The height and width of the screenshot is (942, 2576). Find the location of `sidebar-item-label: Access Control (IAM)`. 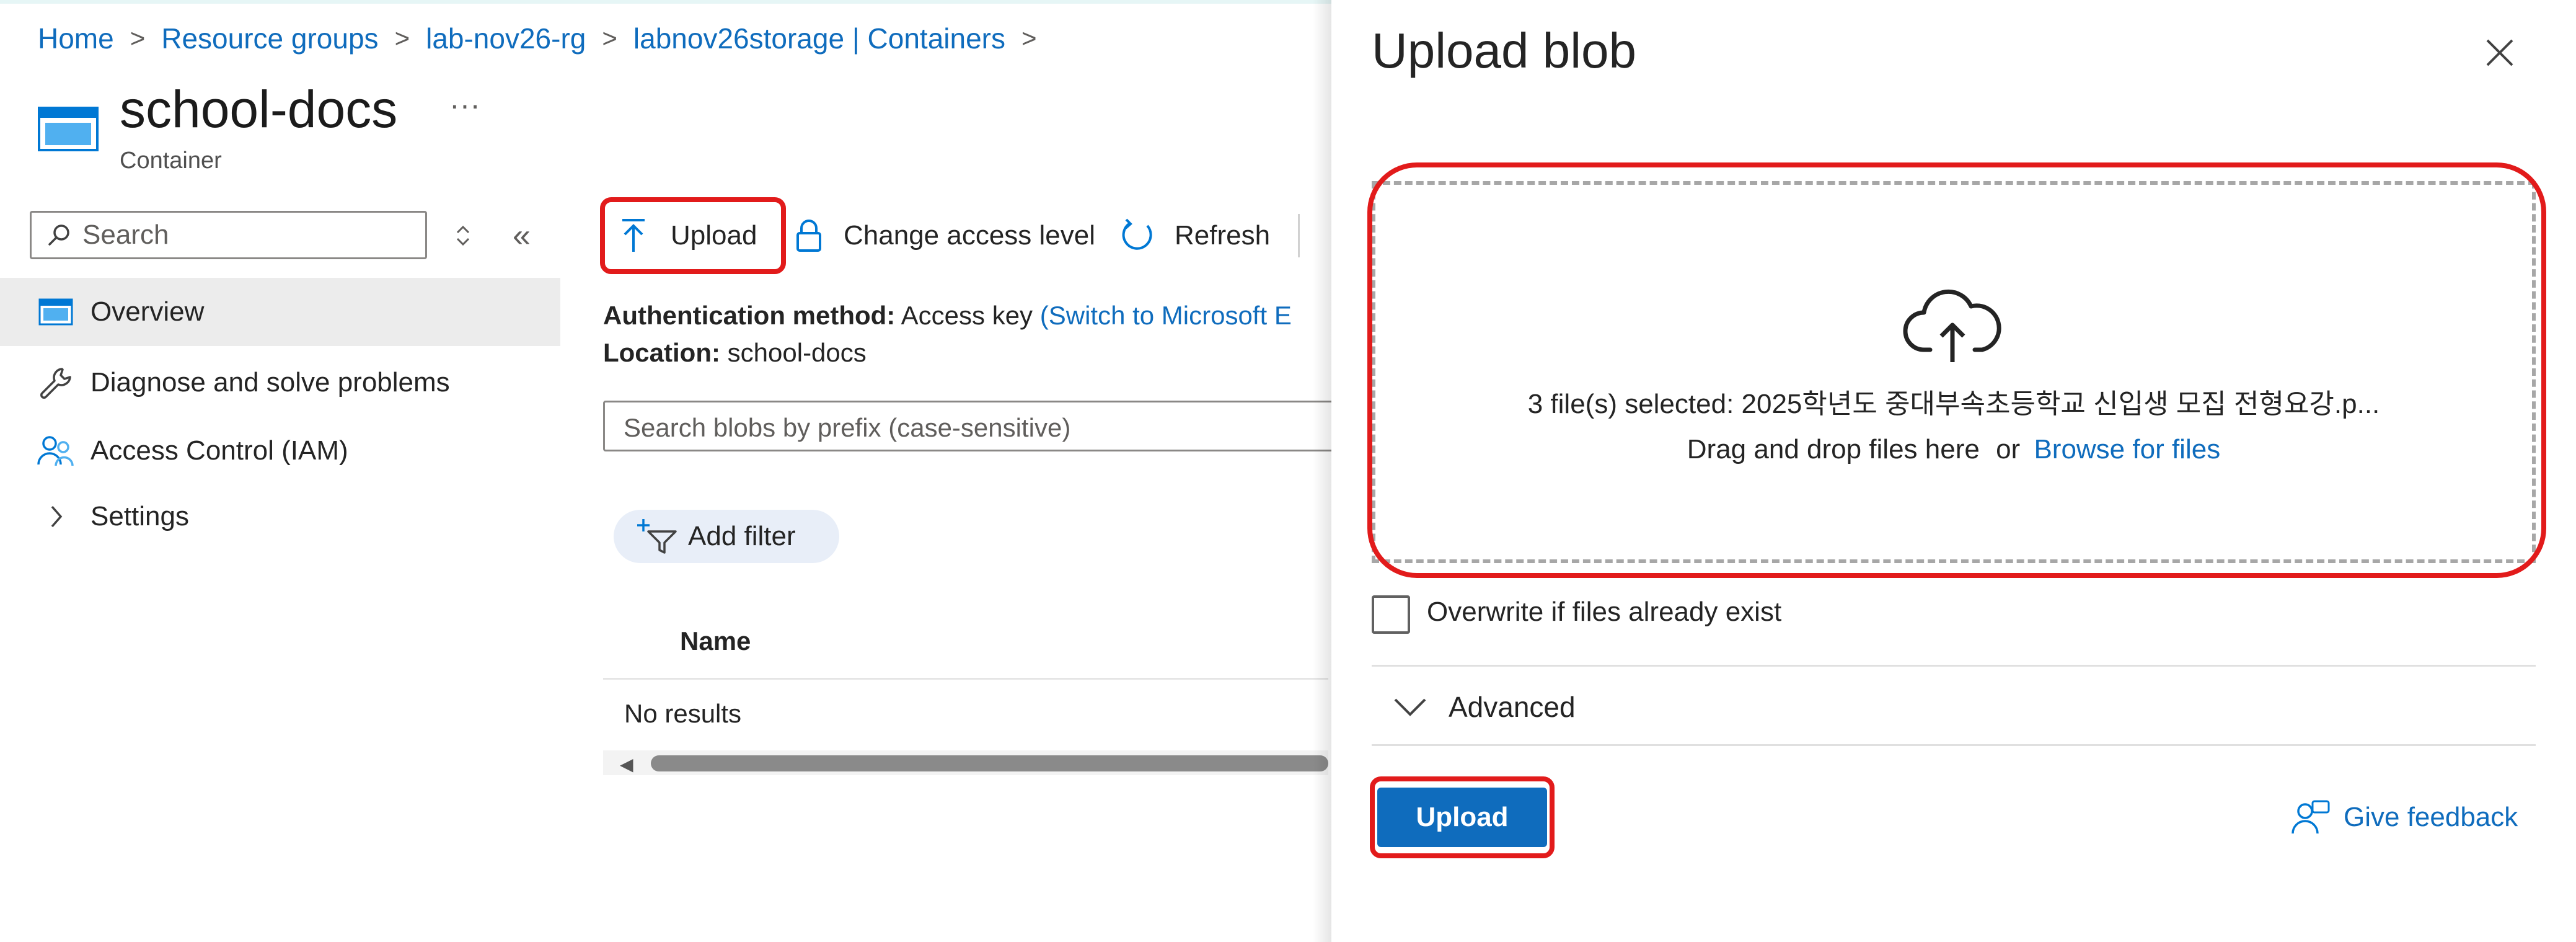

sidebar-item-label: Access Control (IAM) is located at coordinates (219, 450).